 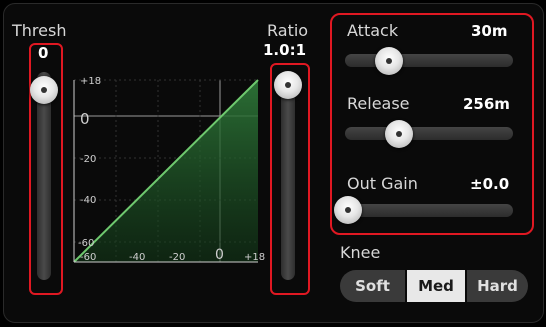 I want to click on knee-hard-button: Hard, so click(x=497, y=286).